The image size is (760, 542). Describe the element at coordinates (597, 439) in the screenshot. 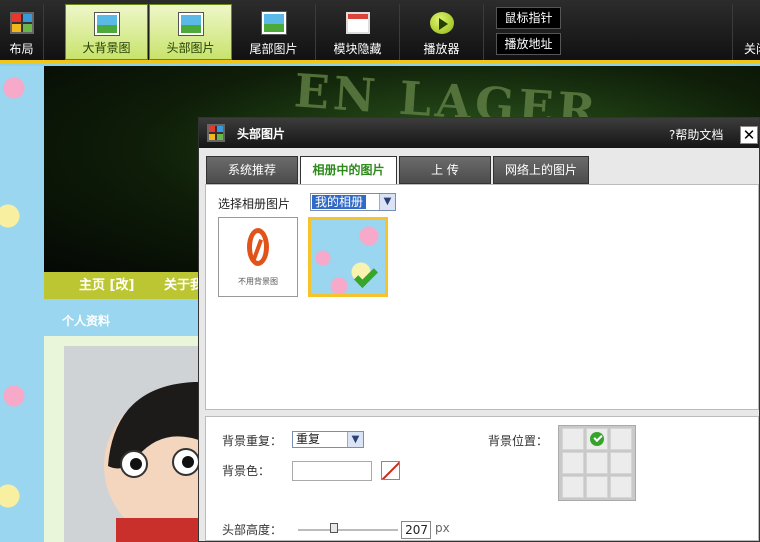

I see `position-top-center` at that location.